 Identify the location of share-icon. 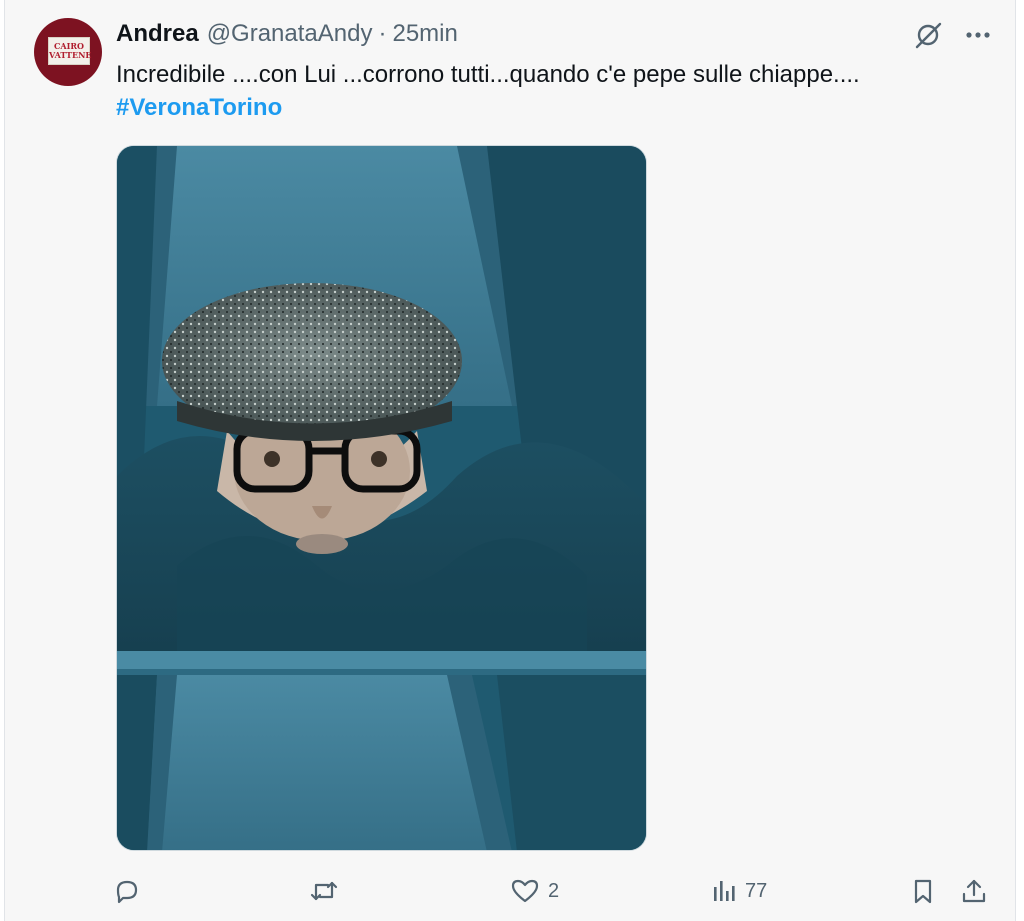
(974, 891).